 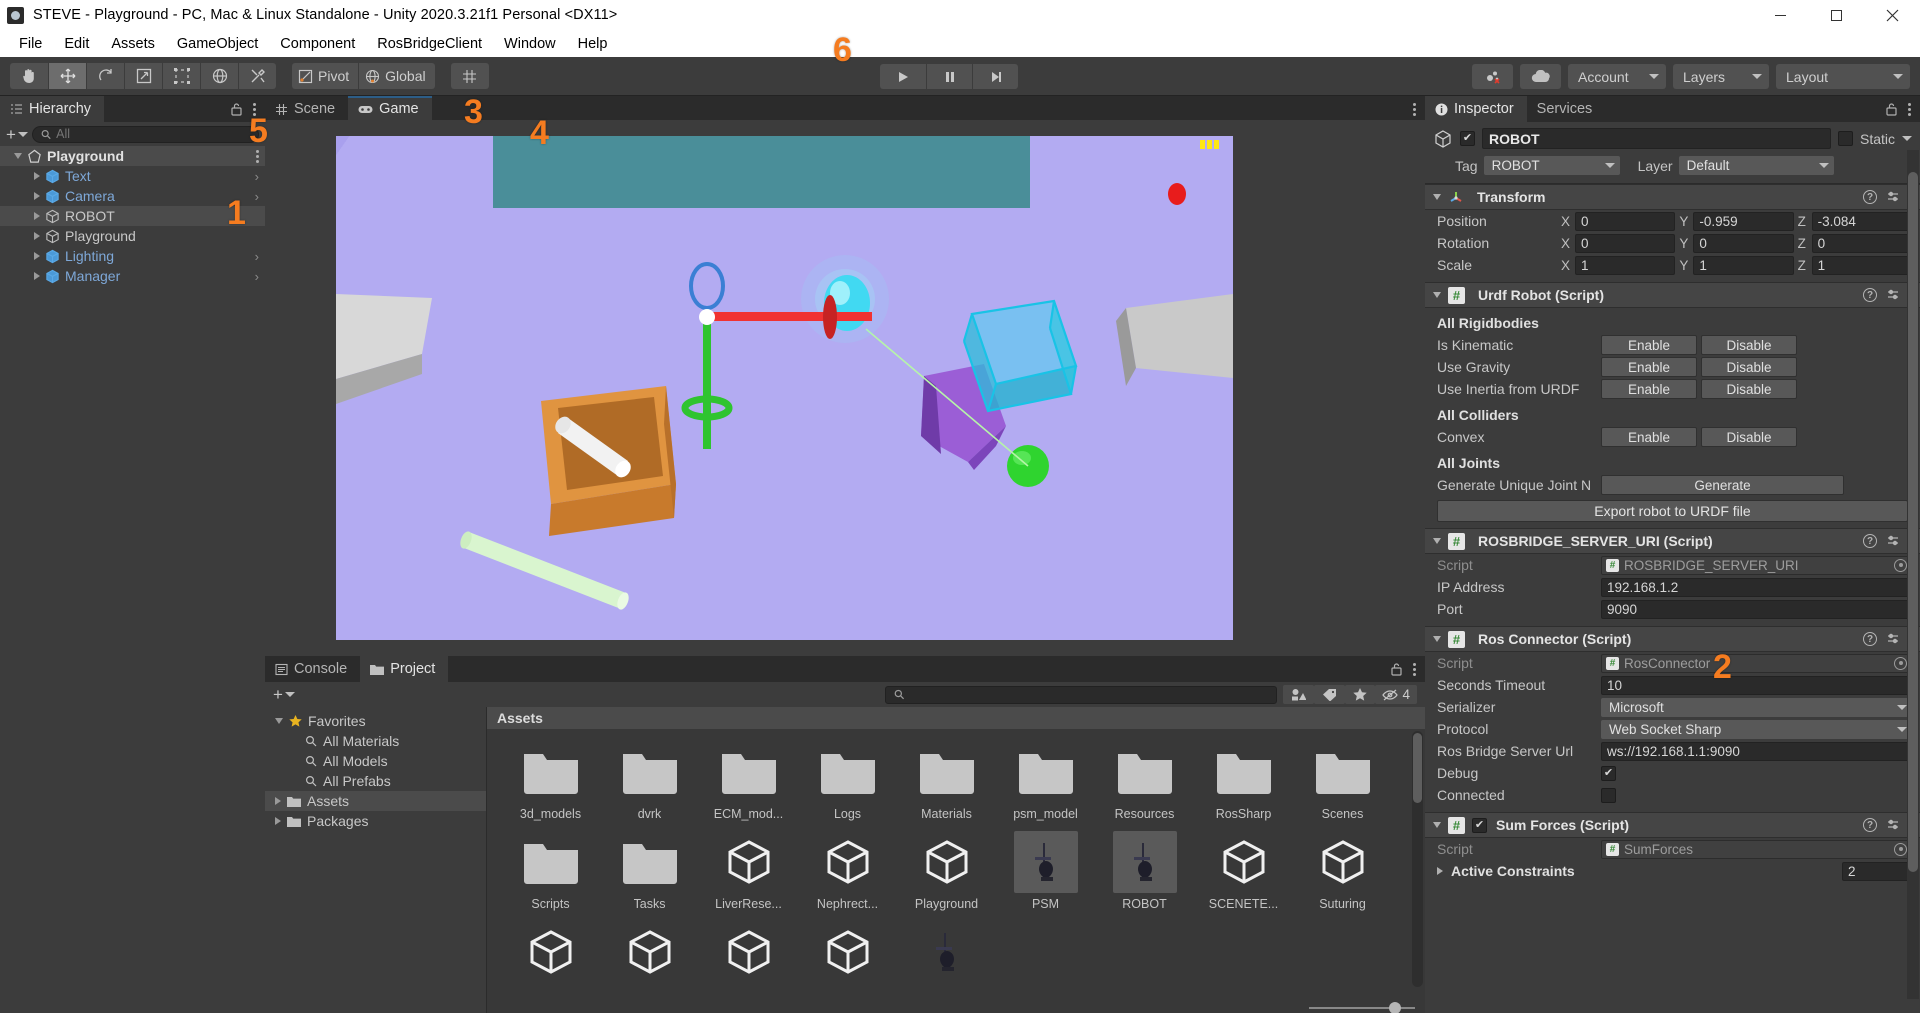 What do you see at coordinates (1566, 109) in the screenshot?
I see `tab-services: Services` at bounding box center [1566, 109].